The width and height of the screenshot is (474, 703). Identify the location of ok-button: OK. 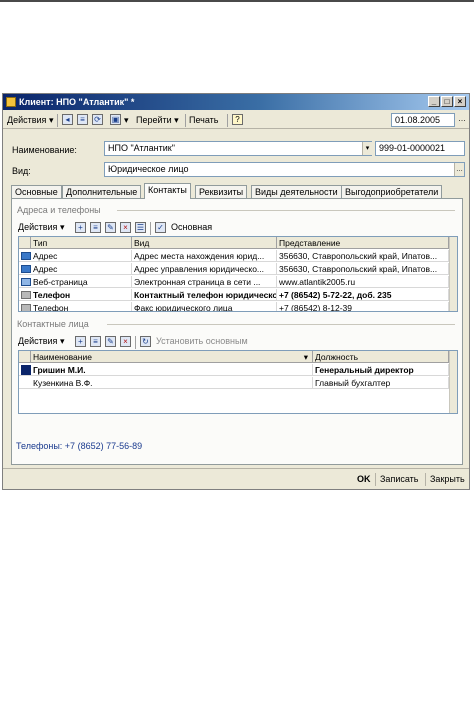
(364, 479).